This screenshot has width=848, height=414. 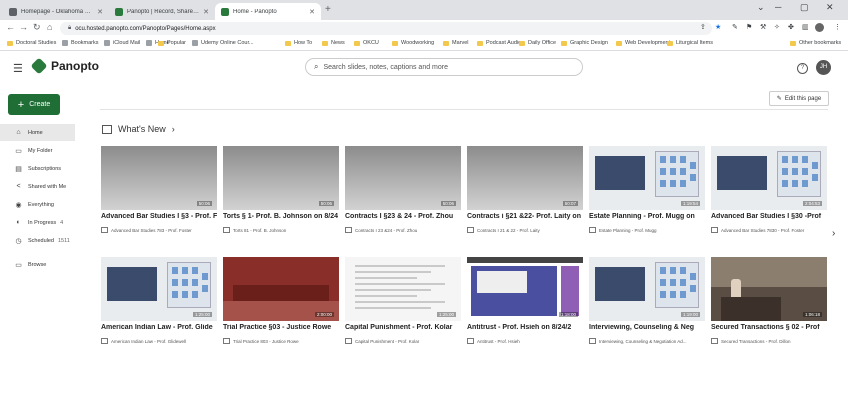 What do you see at coordinates (525, 327) in the screenshot?
I see `session-title: Antitrust - Prof. Hsieh on 8/24/2` at bounding box center [525, 327].